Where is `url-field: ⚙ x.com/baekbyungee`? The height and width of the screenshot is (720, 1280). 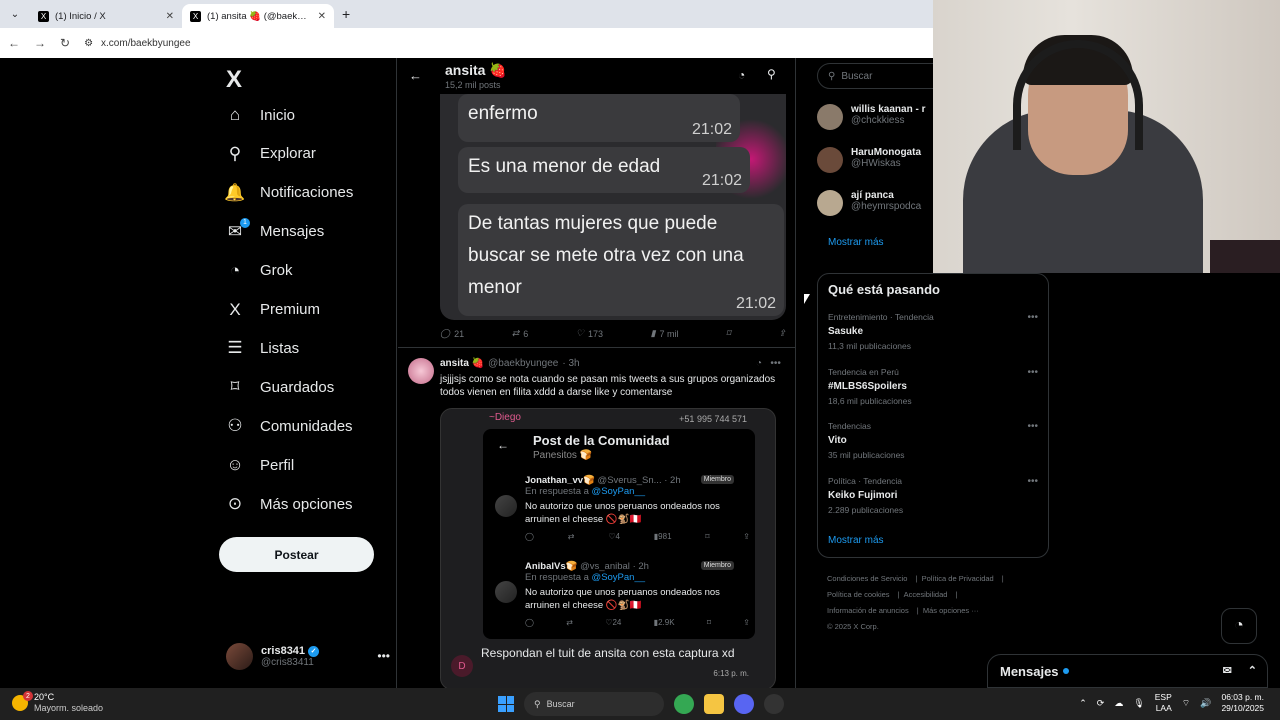 url-field: ⚙ x.com/baekbyungee is located at coordinates (137, 43).